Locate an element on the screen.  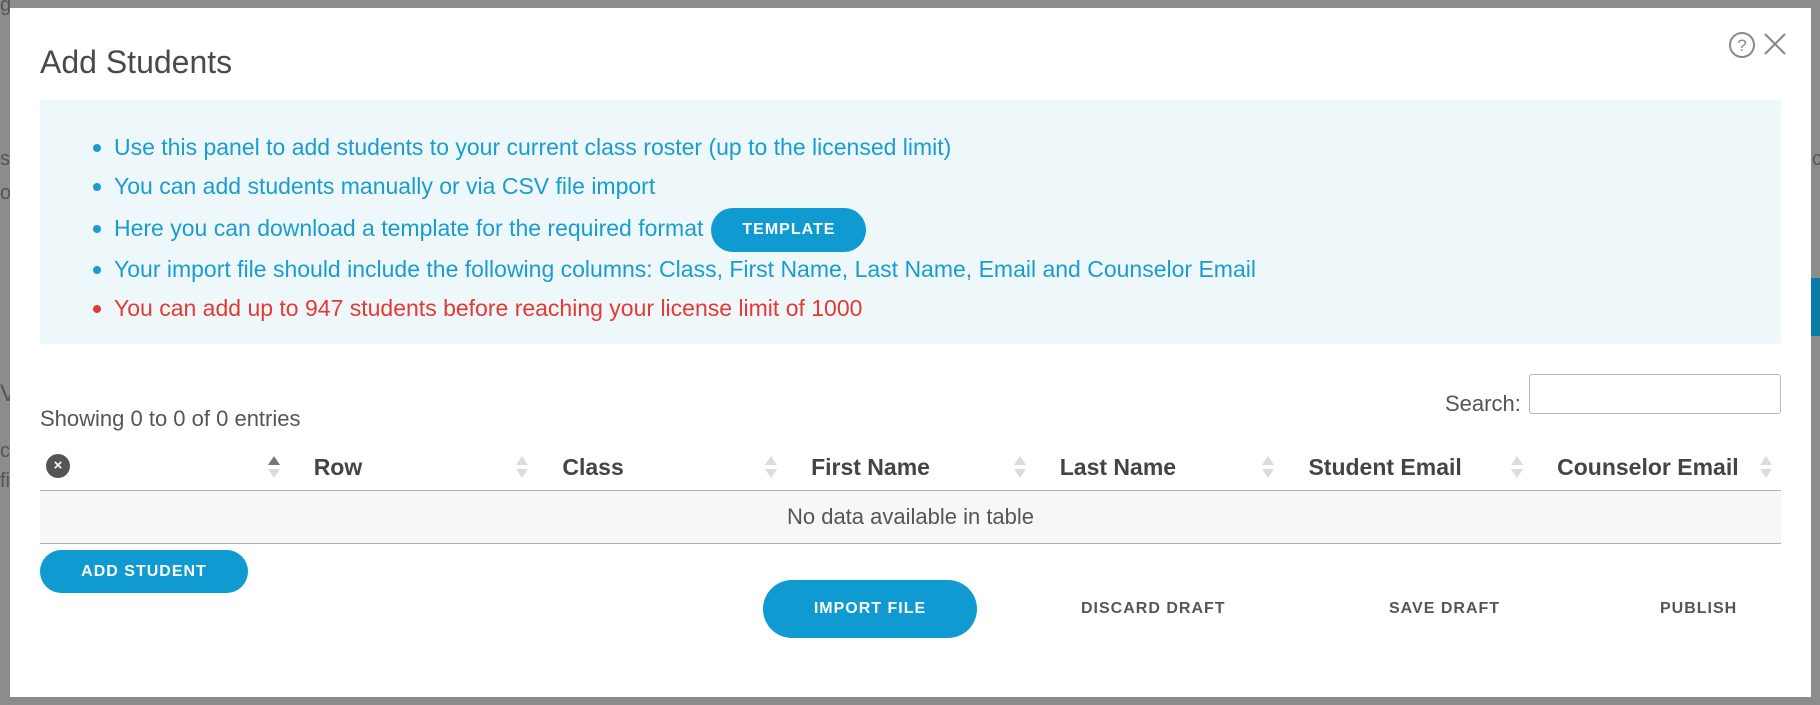
clear-selection-icon: × is located at coordinates (58, 466).